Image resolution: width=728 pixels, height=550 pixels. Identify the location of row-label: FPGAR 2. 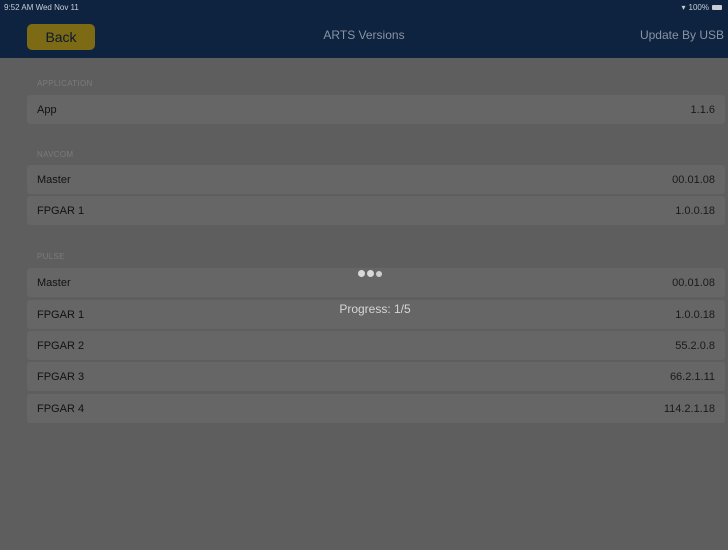
(61, 345).